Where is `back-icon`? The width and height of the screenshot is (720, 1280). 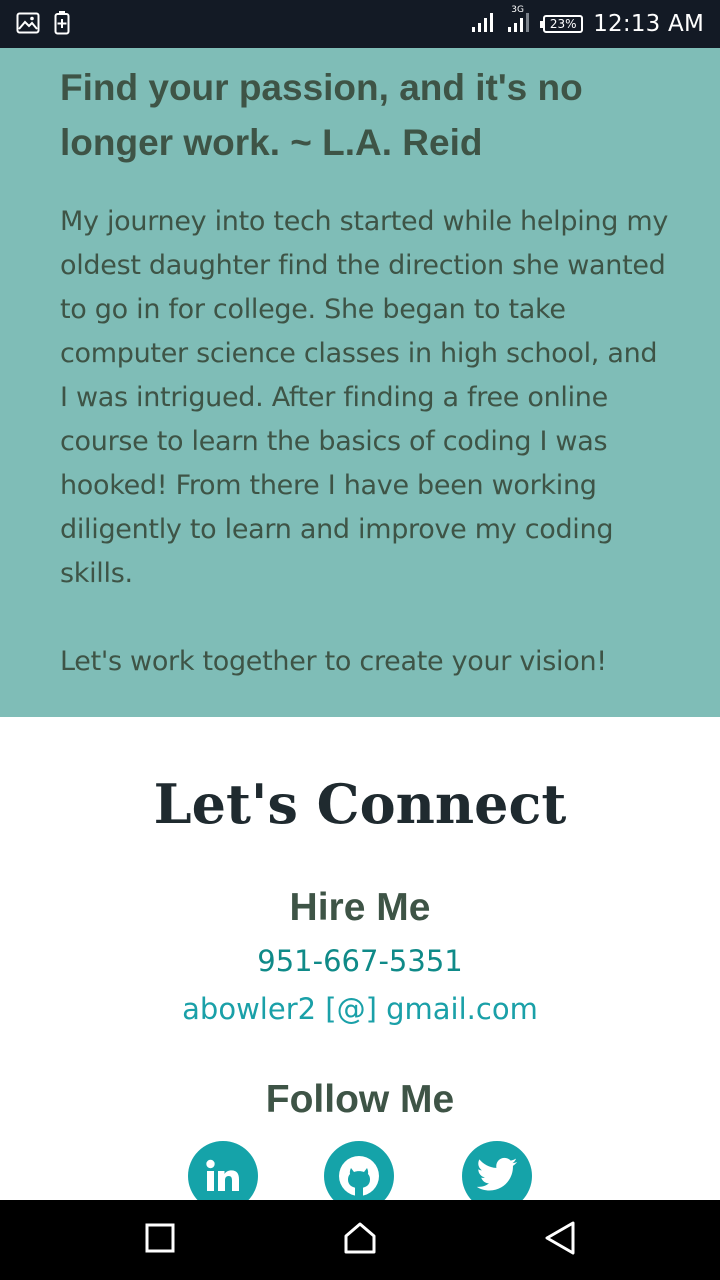
back-icon is located at coordinates (560, 1240).